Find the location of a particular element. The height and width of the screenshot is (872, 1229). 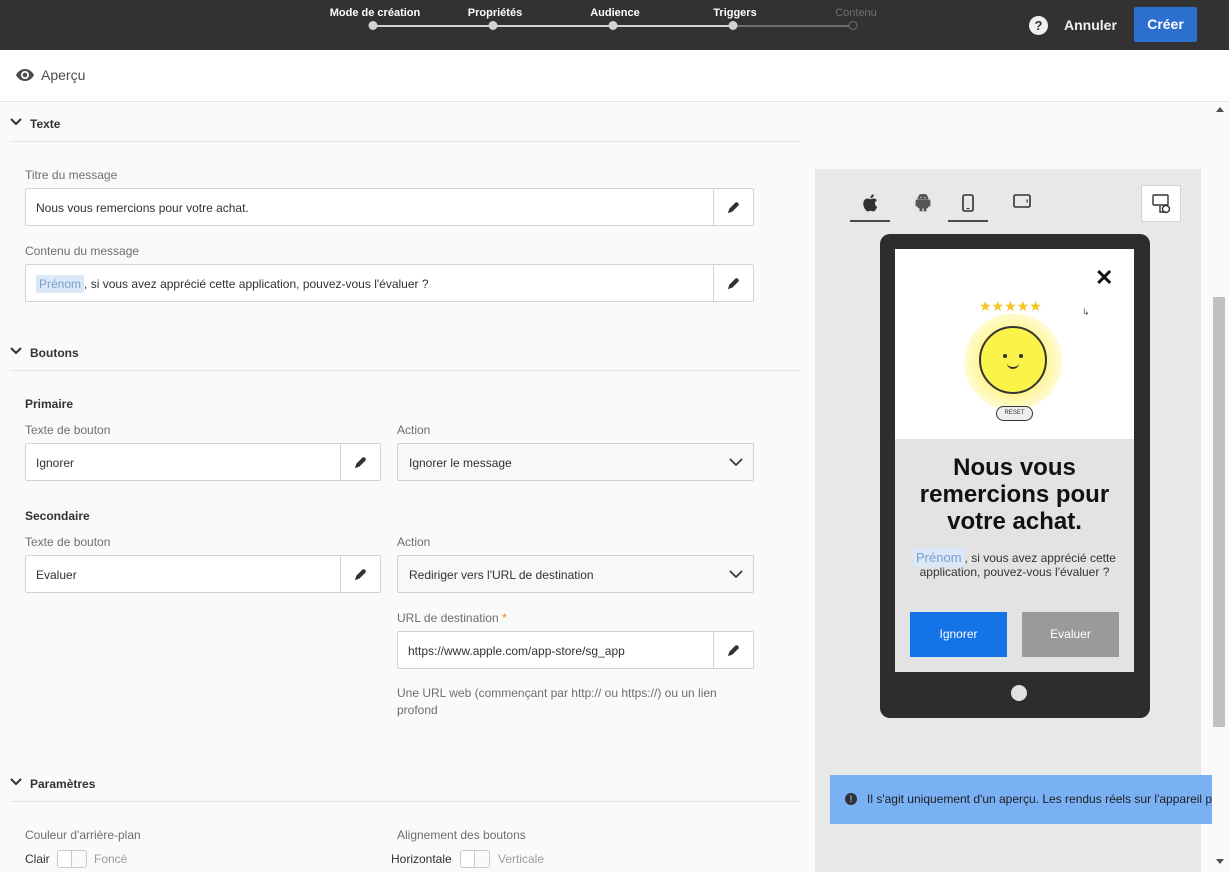

rotate-icon is located at coordinates (1161, 204).